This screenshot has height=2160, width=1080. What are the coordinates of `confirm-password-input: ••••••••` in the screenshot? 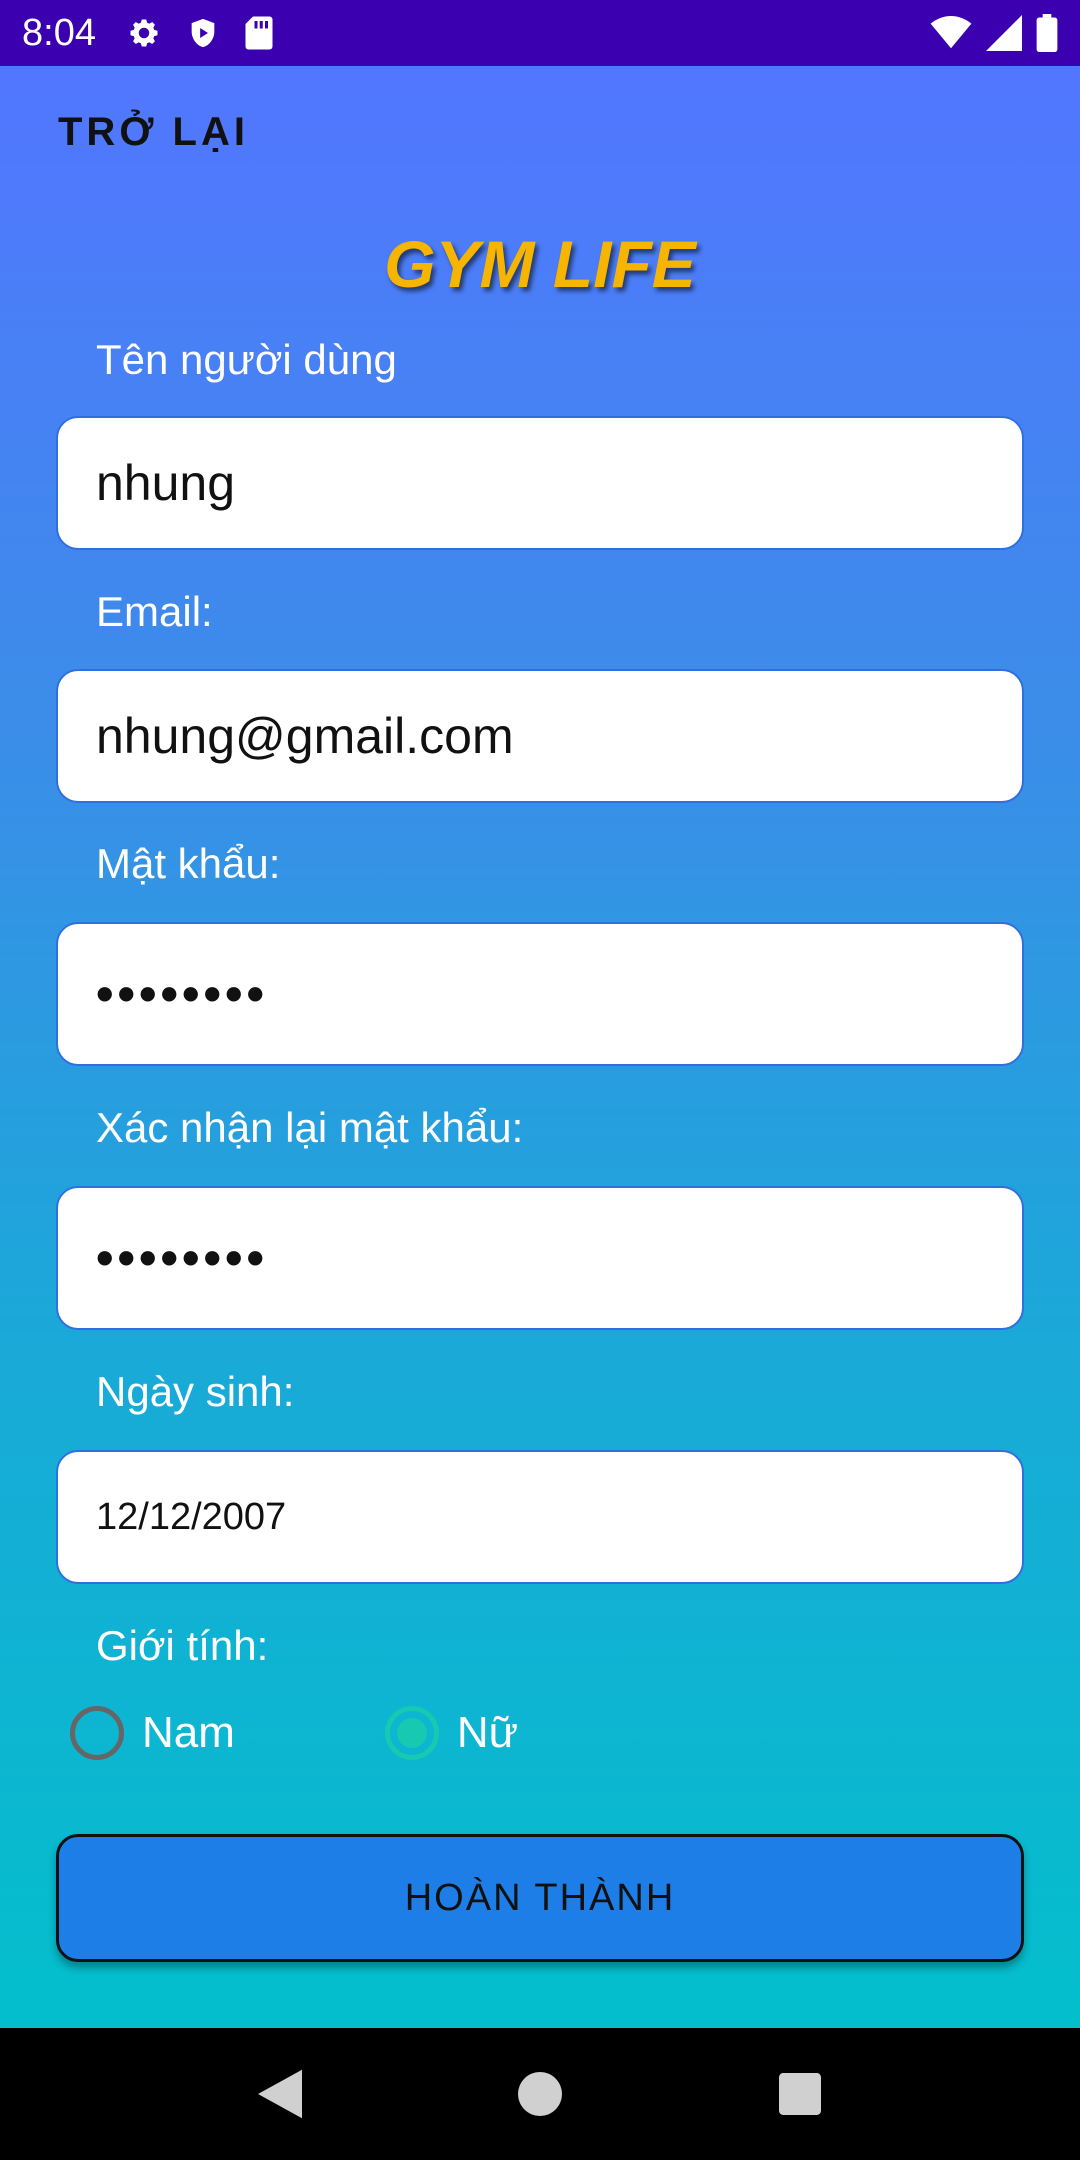 It's located at (540, 1258).